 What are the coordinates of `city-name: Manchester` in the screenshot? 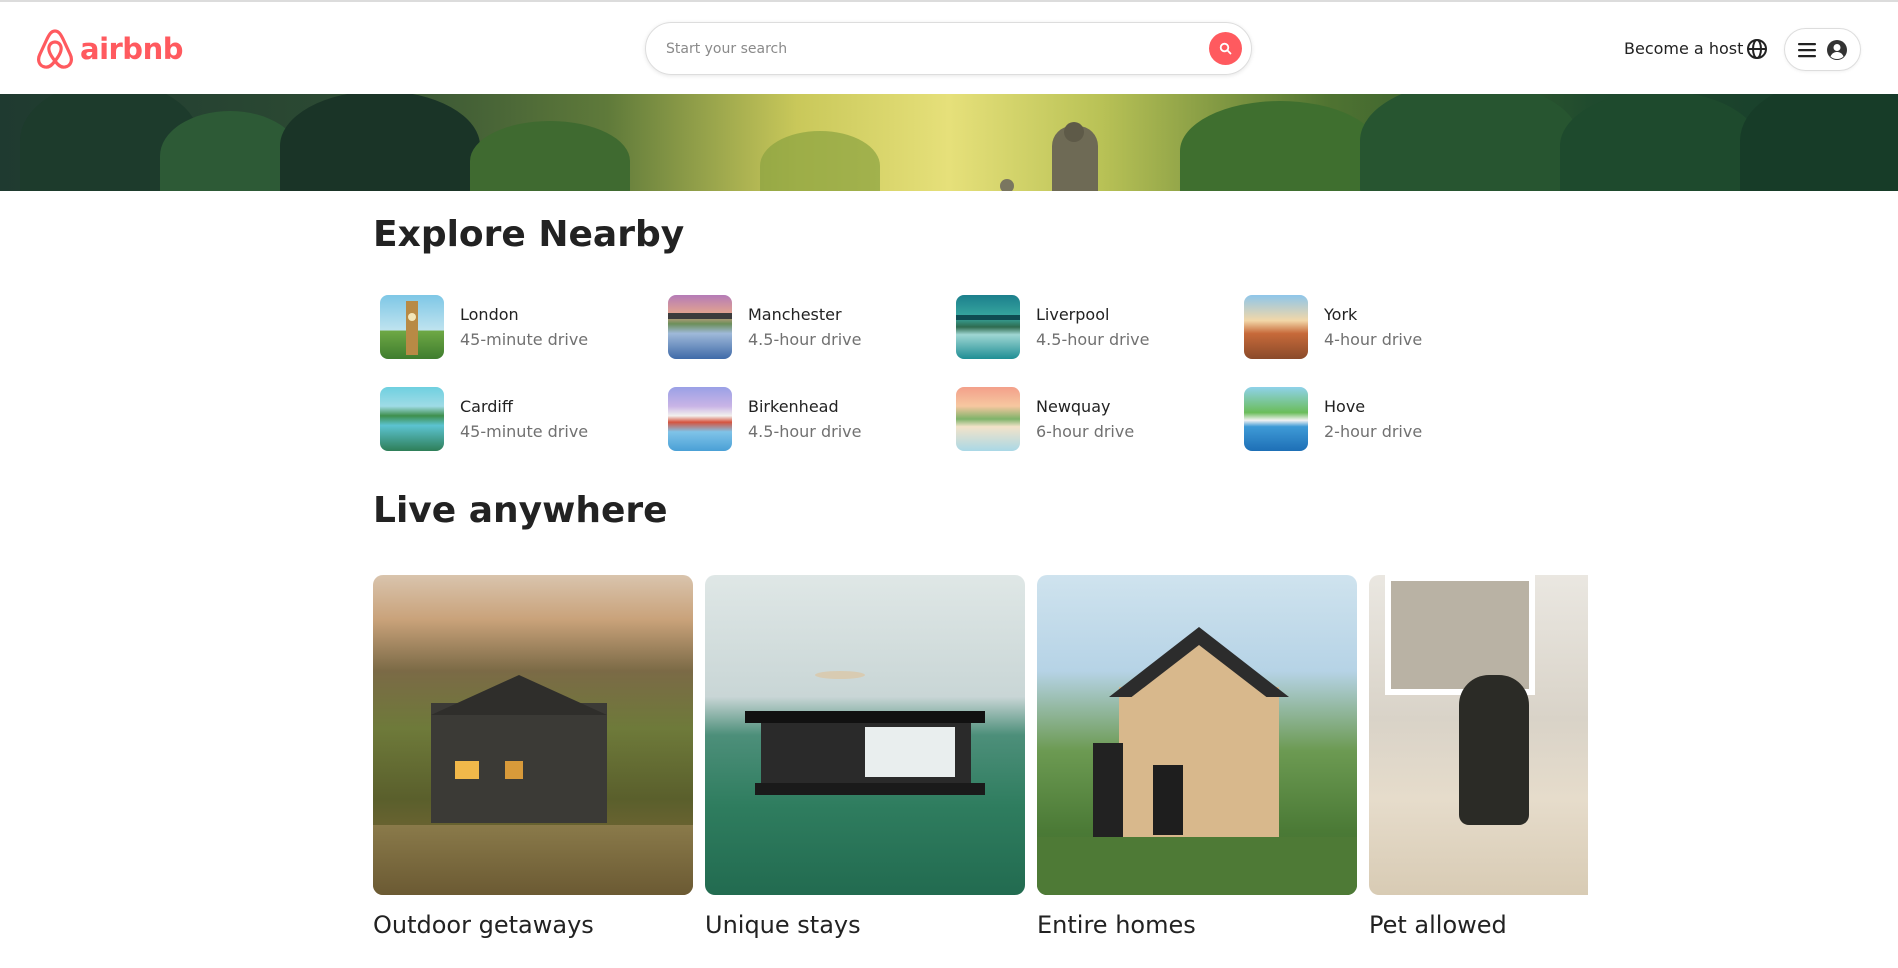 It's located at (795, 314).